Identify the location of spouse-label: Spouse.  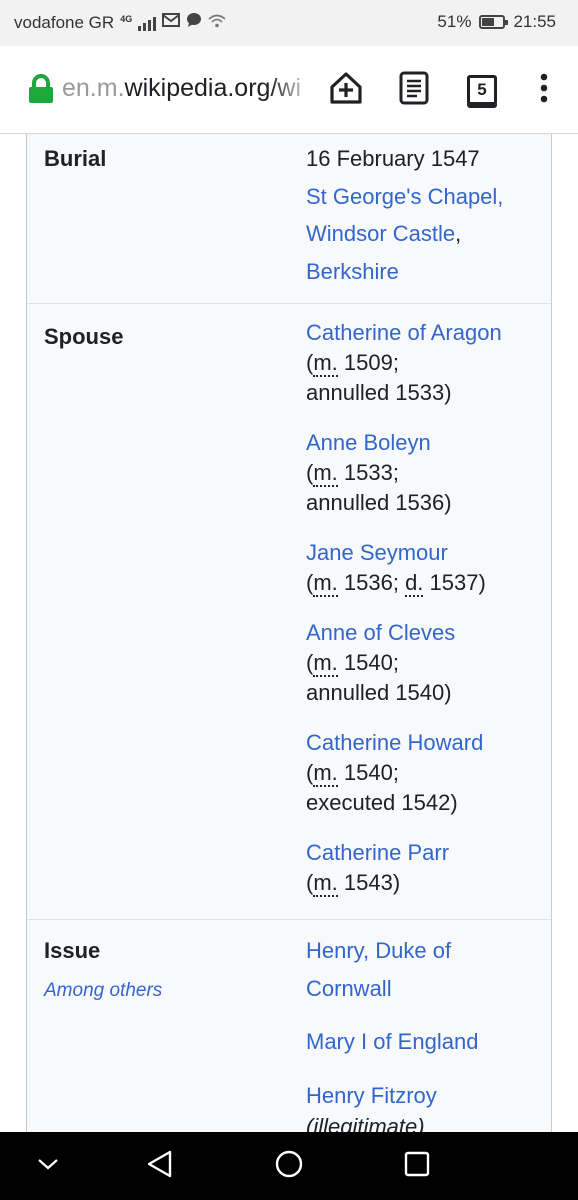
(84, 336).